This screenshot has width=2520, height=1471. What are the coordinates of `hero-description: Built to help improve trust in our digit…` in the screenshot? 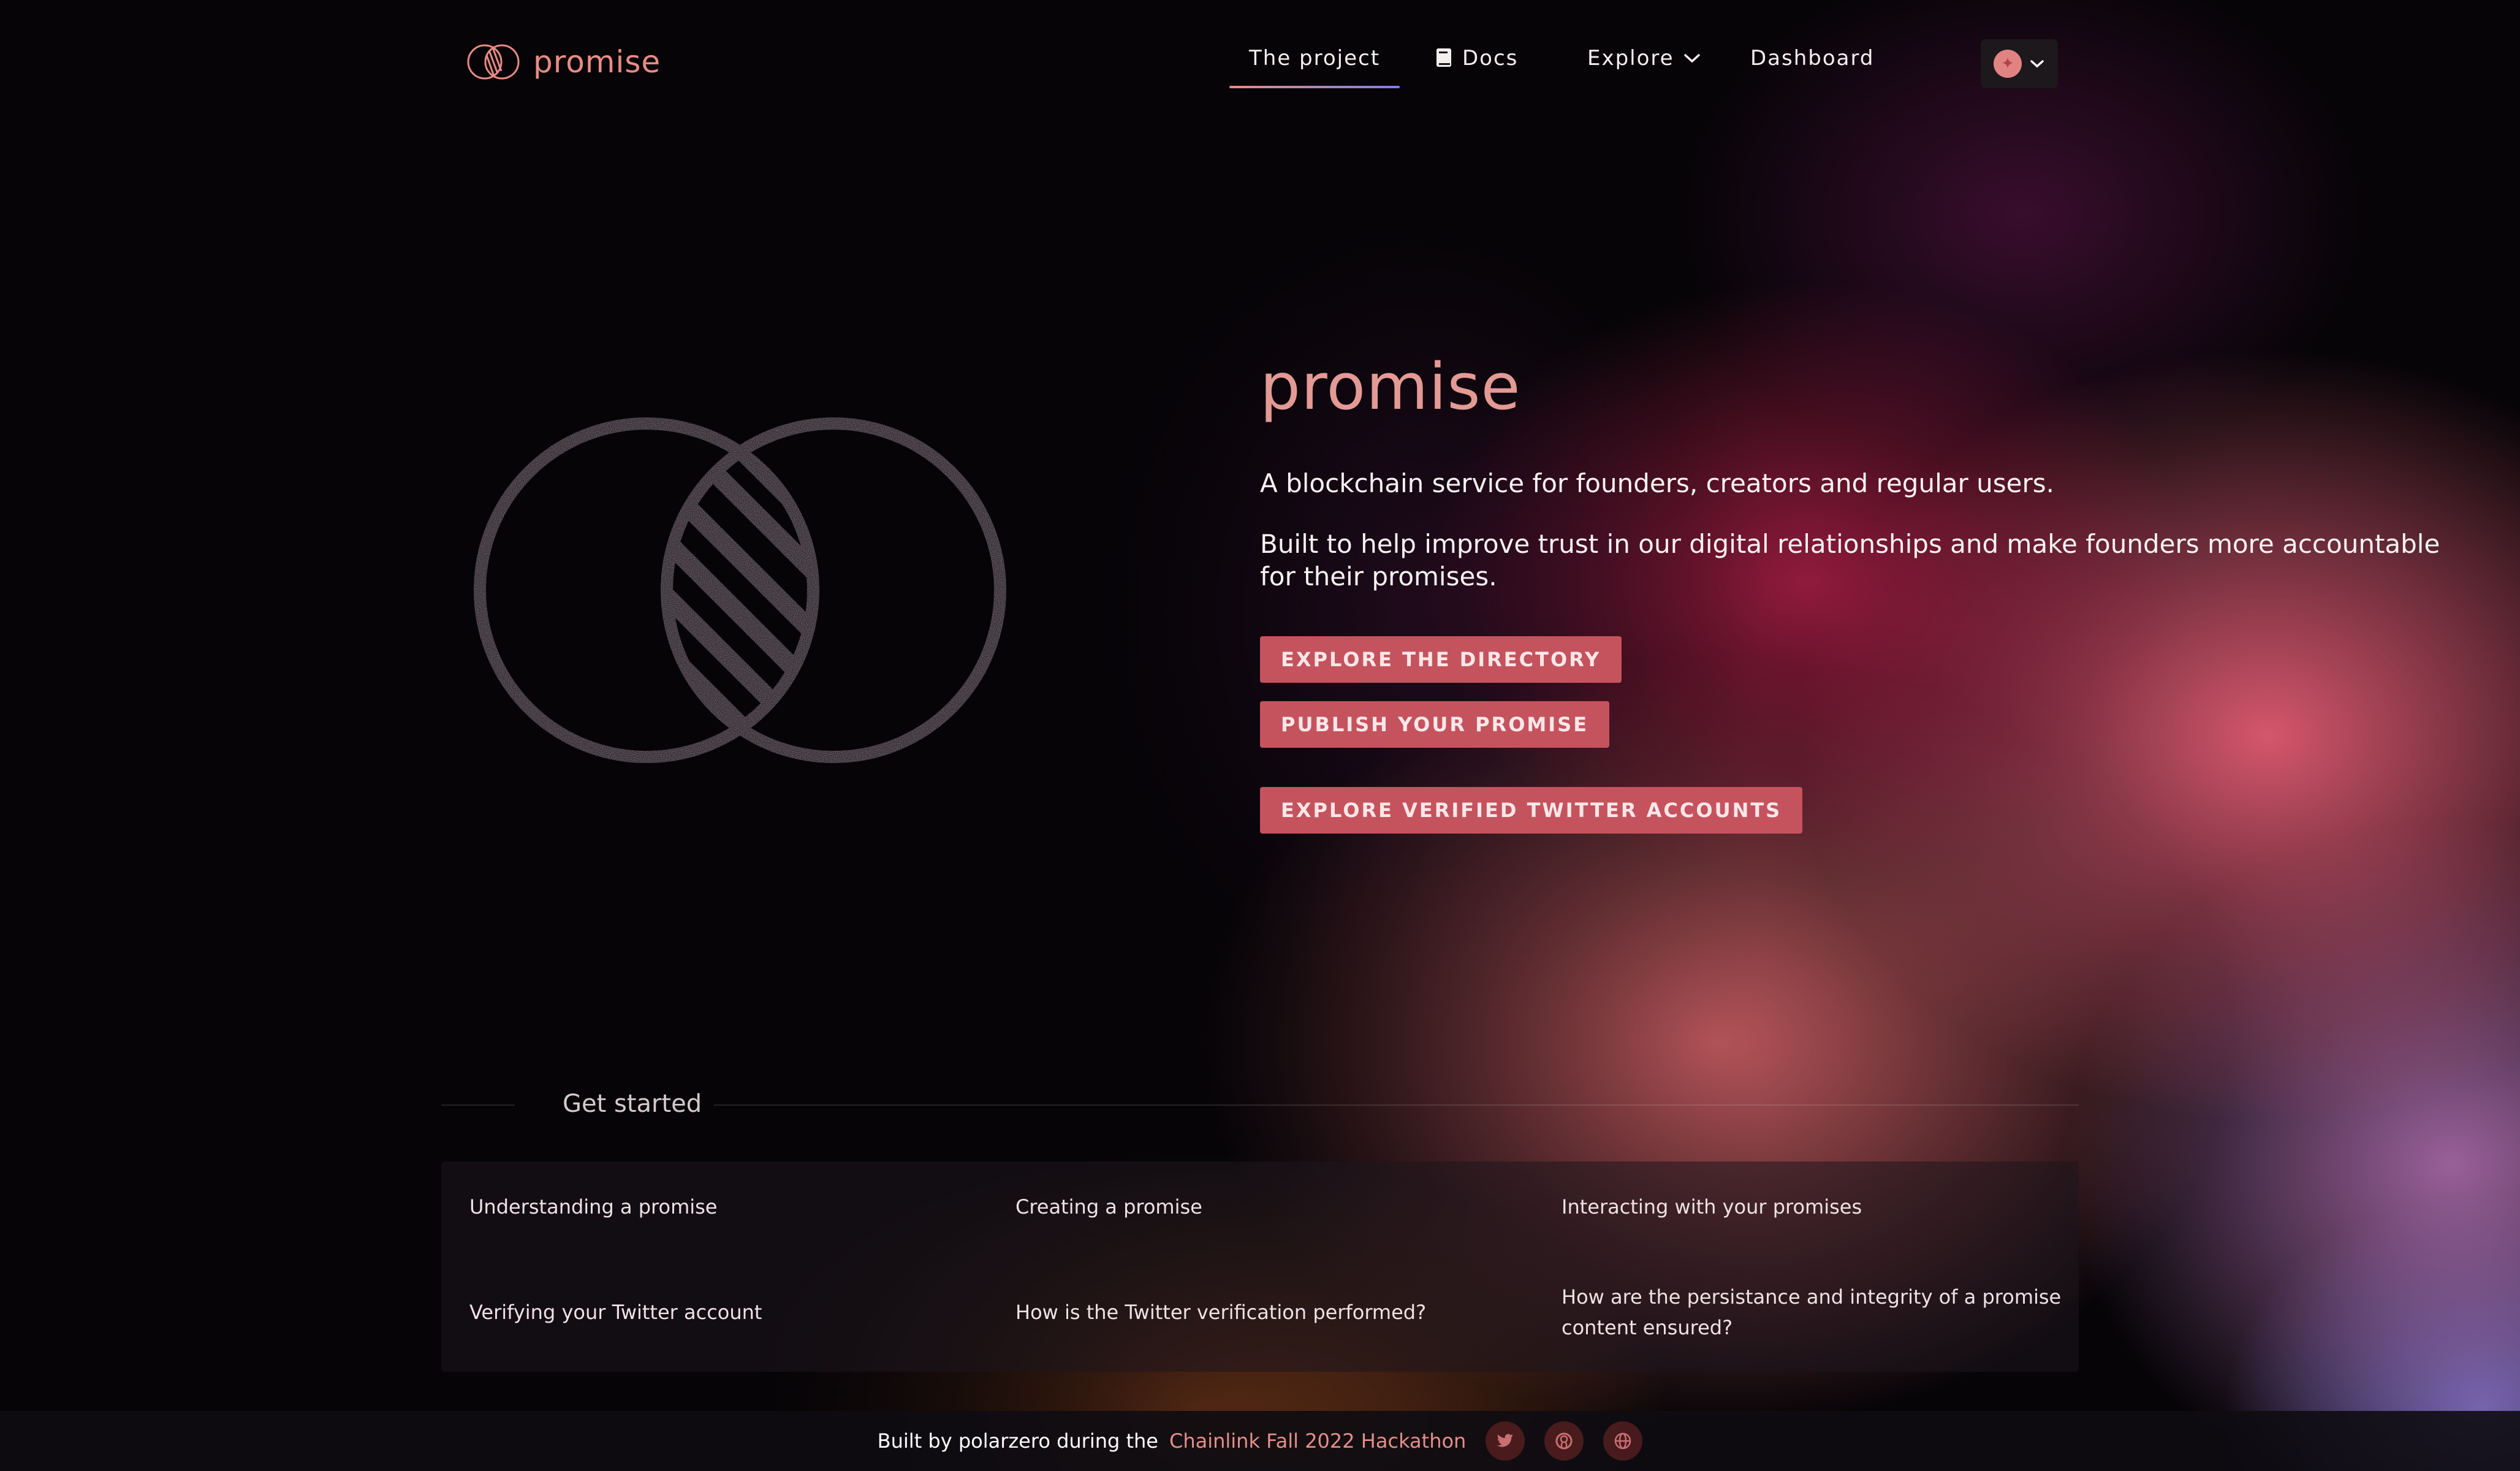 It's located at (1850, 559).